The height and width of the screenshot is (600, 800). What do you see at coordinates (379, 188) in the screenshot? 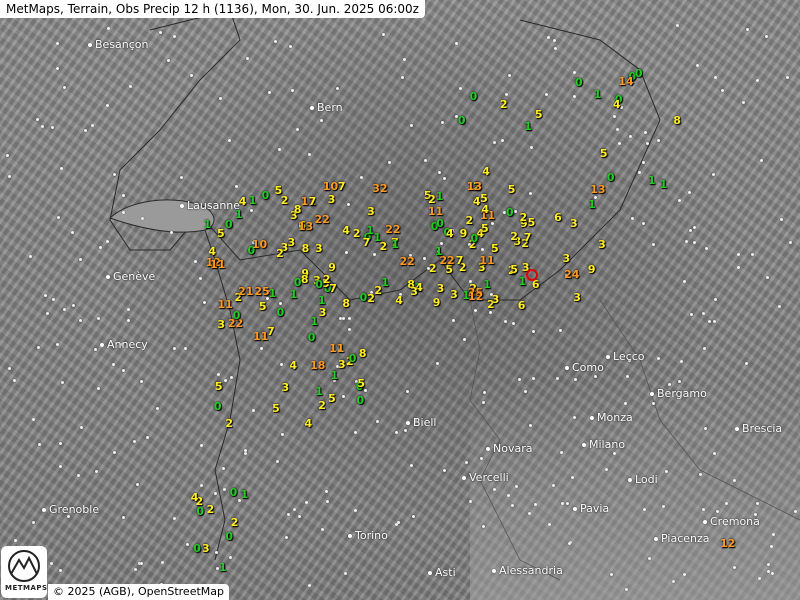
I see `precip-value: 32` at bounding box center [379, 188].